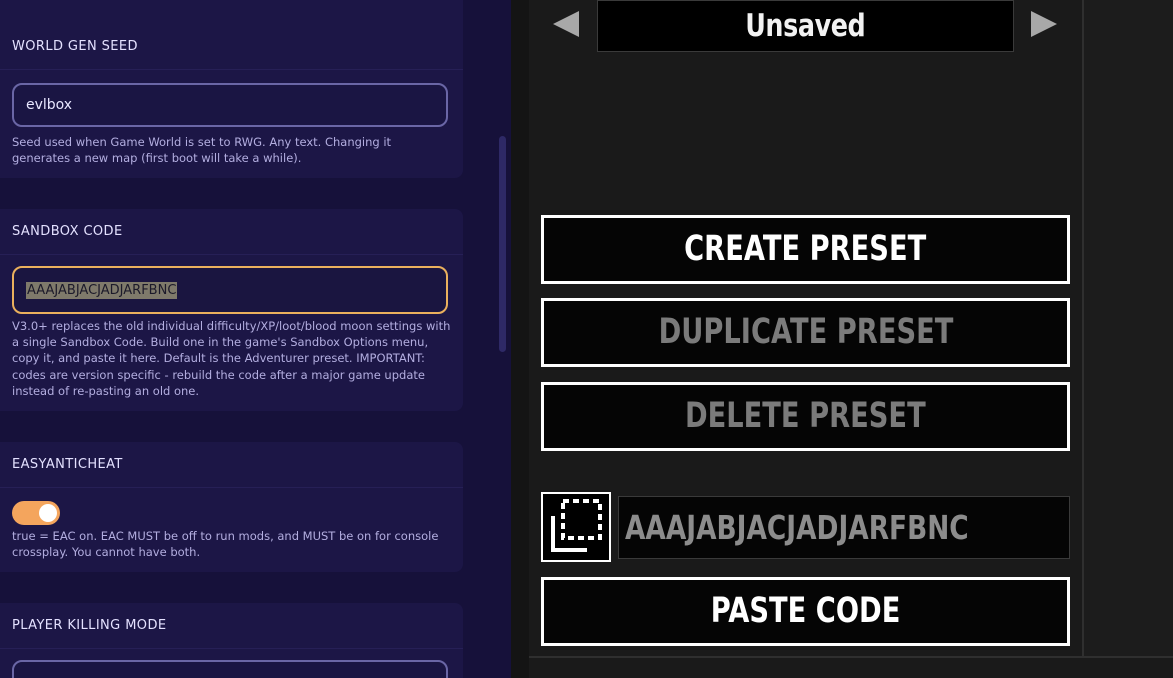 Image resolution: width=1173 pixels, height=678 pixels. I want to click on delete-preset-label: DELETE PRESET, so click(805, 416).